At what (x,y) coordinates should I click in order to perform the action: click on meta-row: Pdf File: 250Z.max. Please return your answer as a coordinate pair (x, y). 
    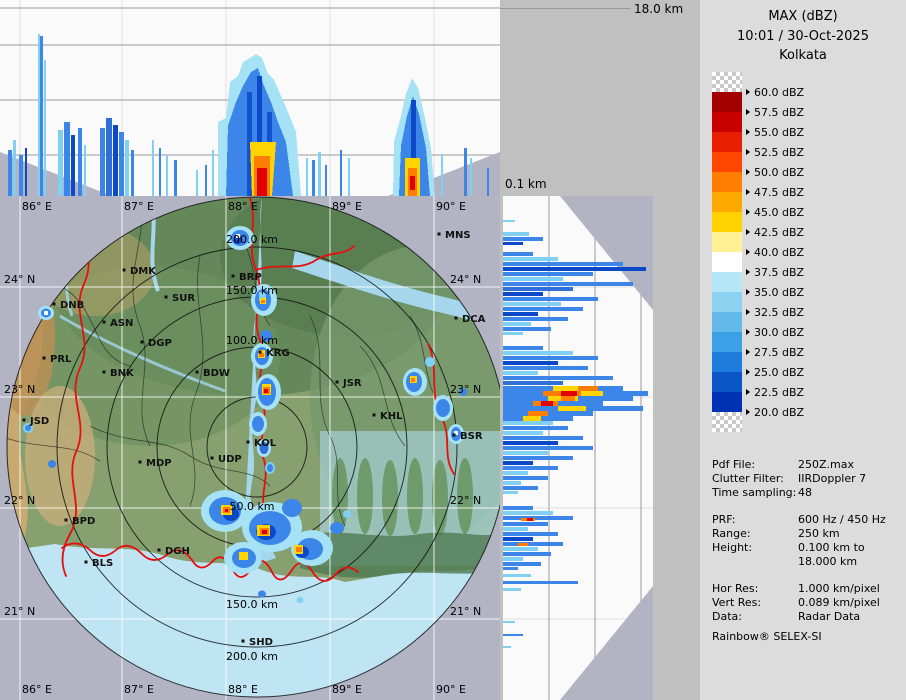
    Looking at the image, I should click on (808, 465).